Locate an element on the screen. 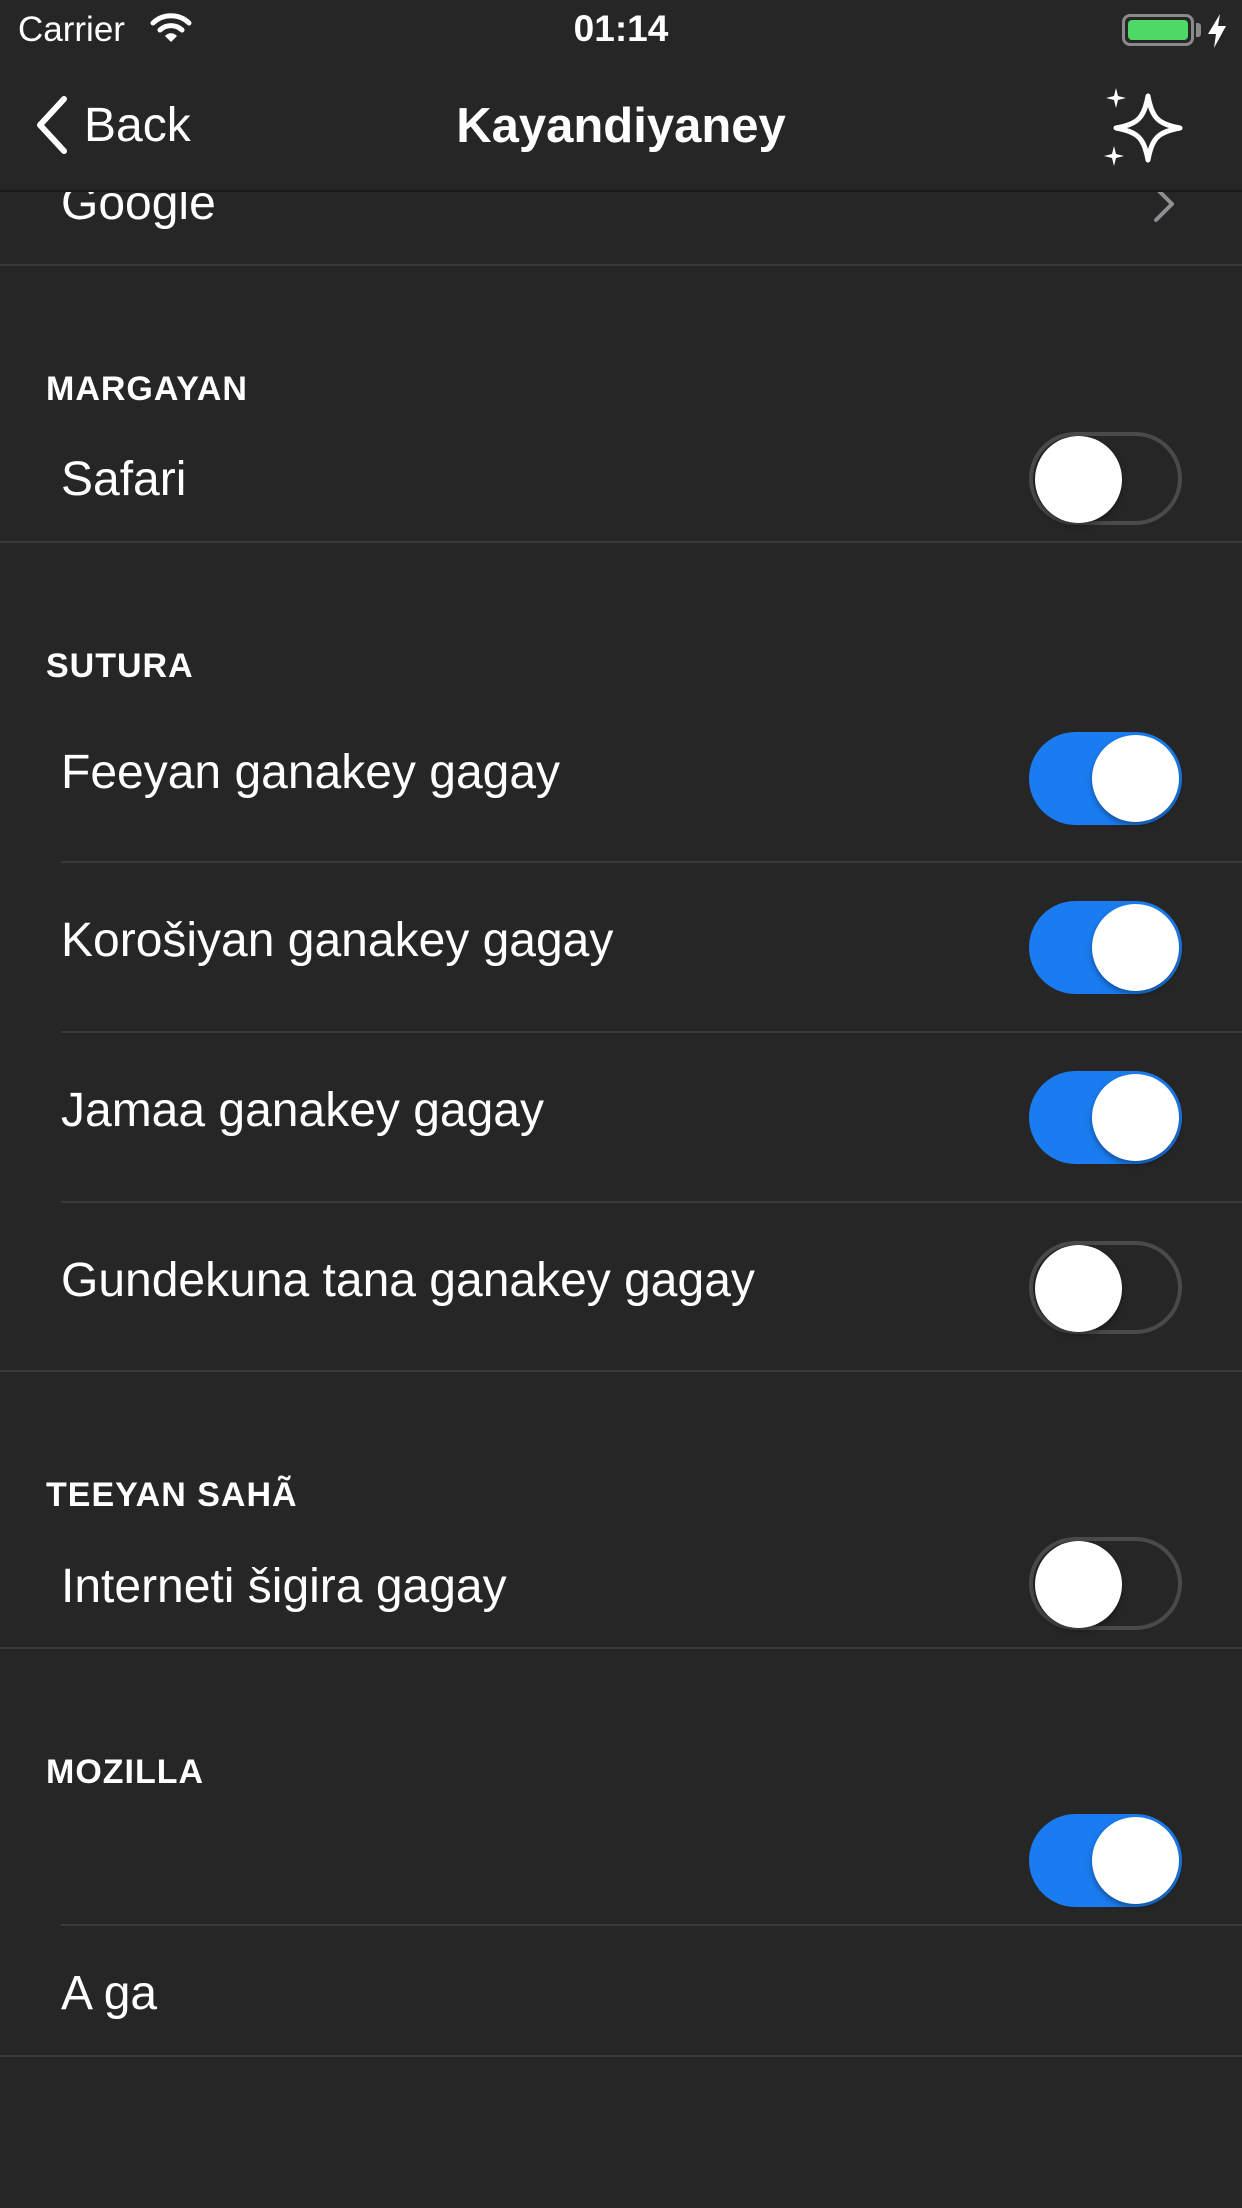 This screenshot has width=1242, height=2208. row-a-ga: A ga is located at coordinates (621, 1991).